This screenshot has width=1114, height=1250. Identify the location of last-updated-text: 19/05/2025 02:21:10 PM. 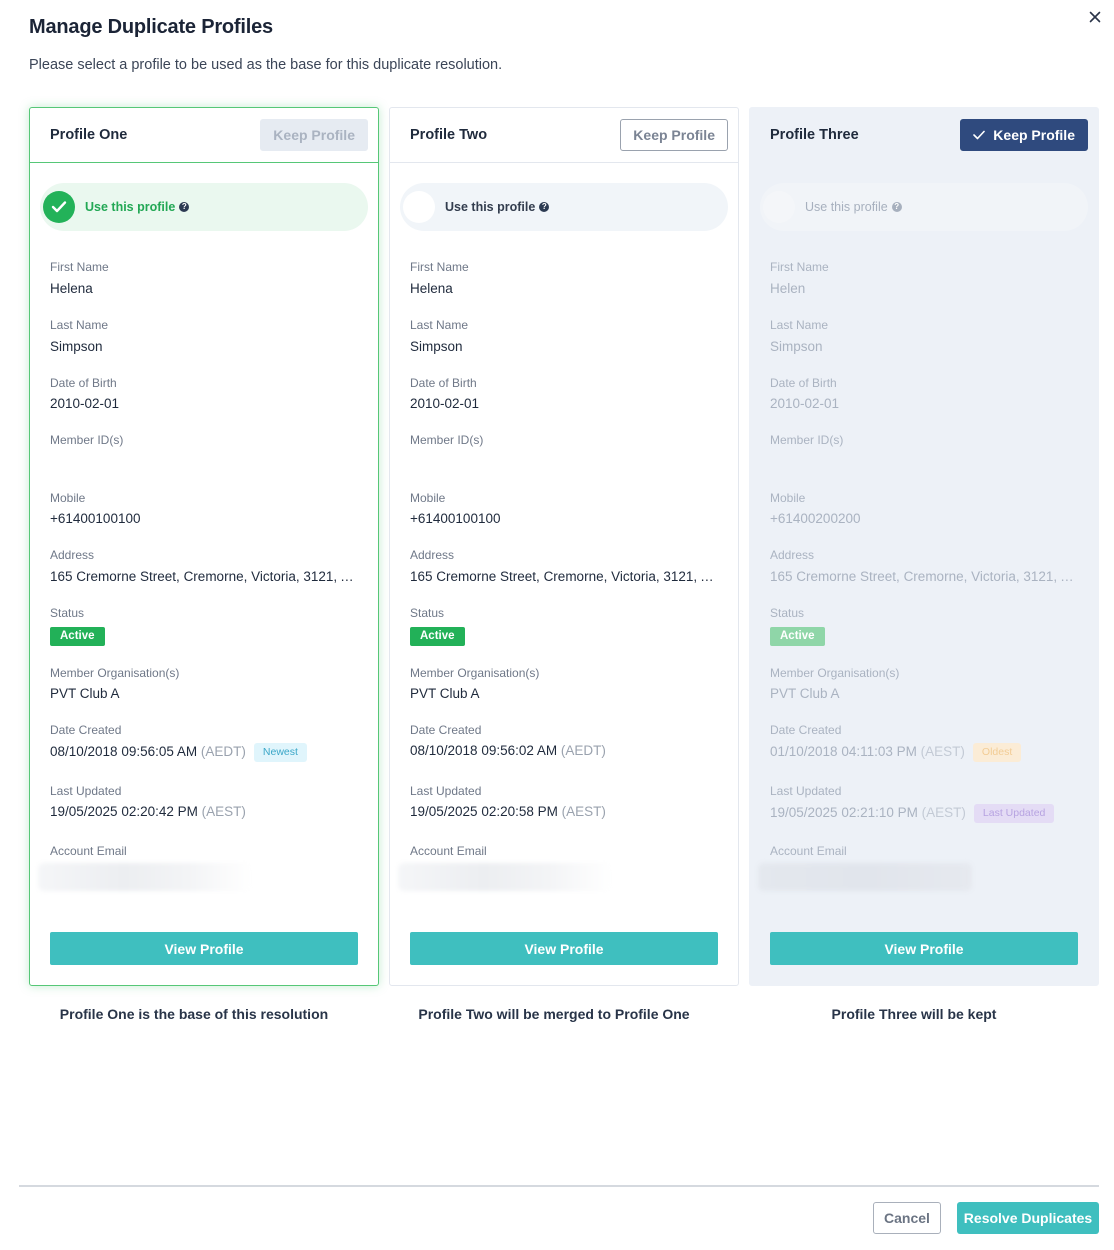
(844, 813).